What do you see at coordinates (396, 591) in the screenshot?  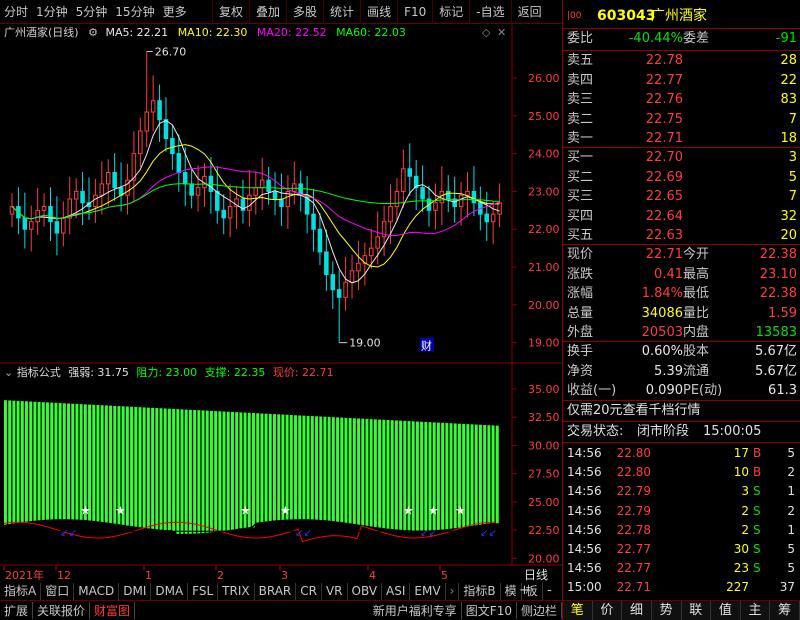 I see `index-tab-11: ASI` at bounding box center [396, 591].